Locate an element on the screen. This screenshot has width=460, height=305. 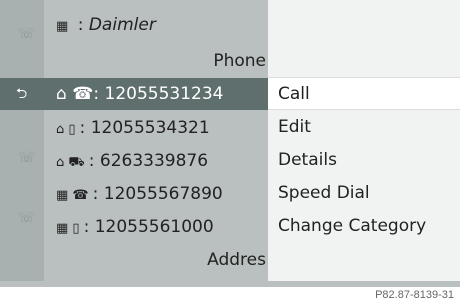
number-row: ▦ ▯: 12055561000 is located at coordinates (136, 227).